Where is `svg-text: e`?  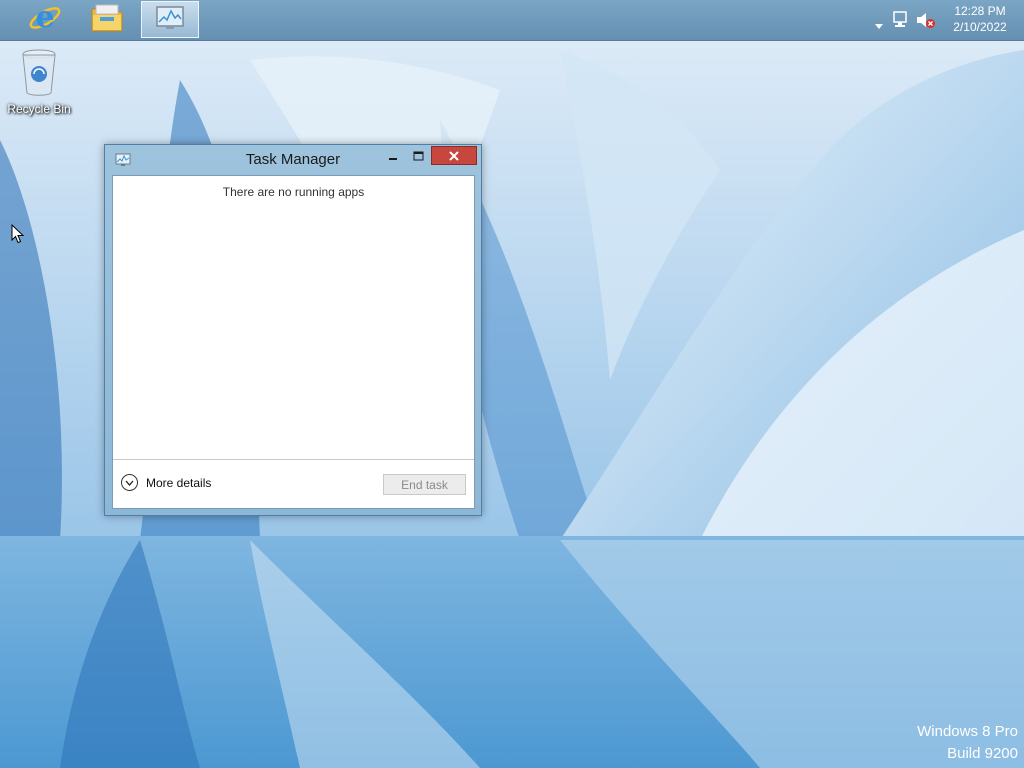
svg-text: e is located at coordinates (44, 18).